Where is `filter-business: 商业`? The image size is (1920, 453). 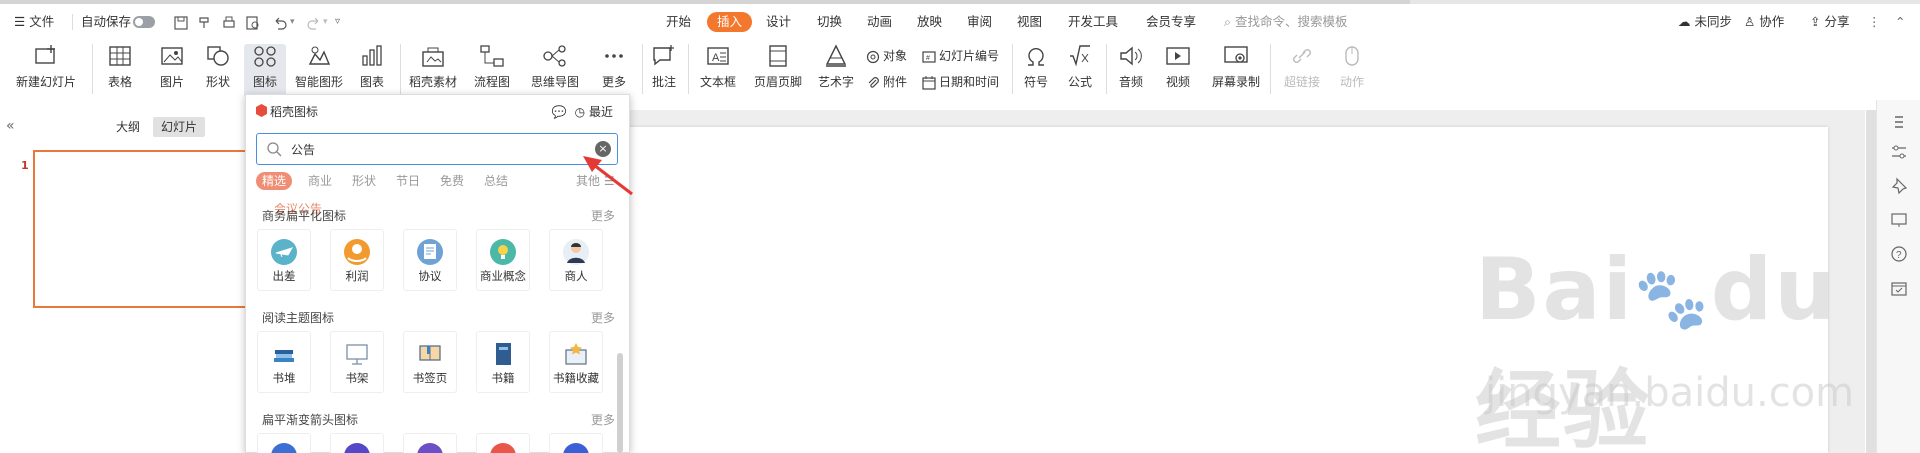 filter-business: 商业 is located at coordinates (320, 181).